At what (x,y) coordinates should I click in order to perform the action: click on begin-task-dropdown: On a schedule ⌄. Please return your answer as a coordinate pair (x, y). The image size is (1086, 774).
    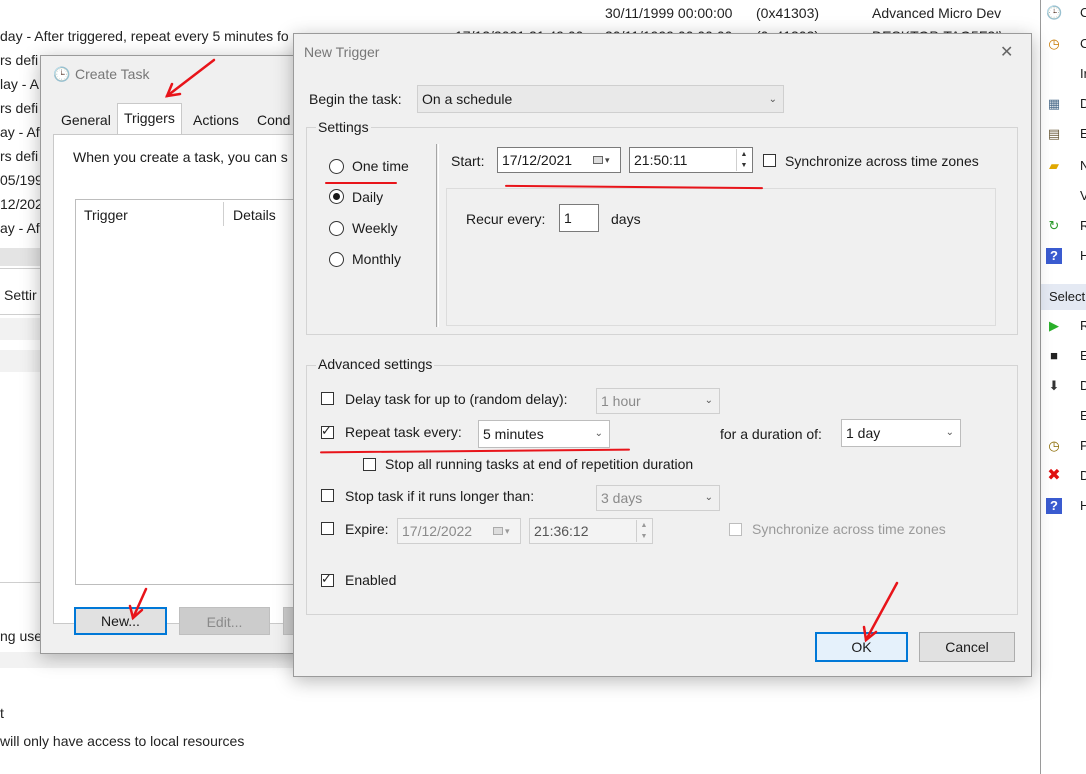
    Looking at the image, I should click on (600, 99).